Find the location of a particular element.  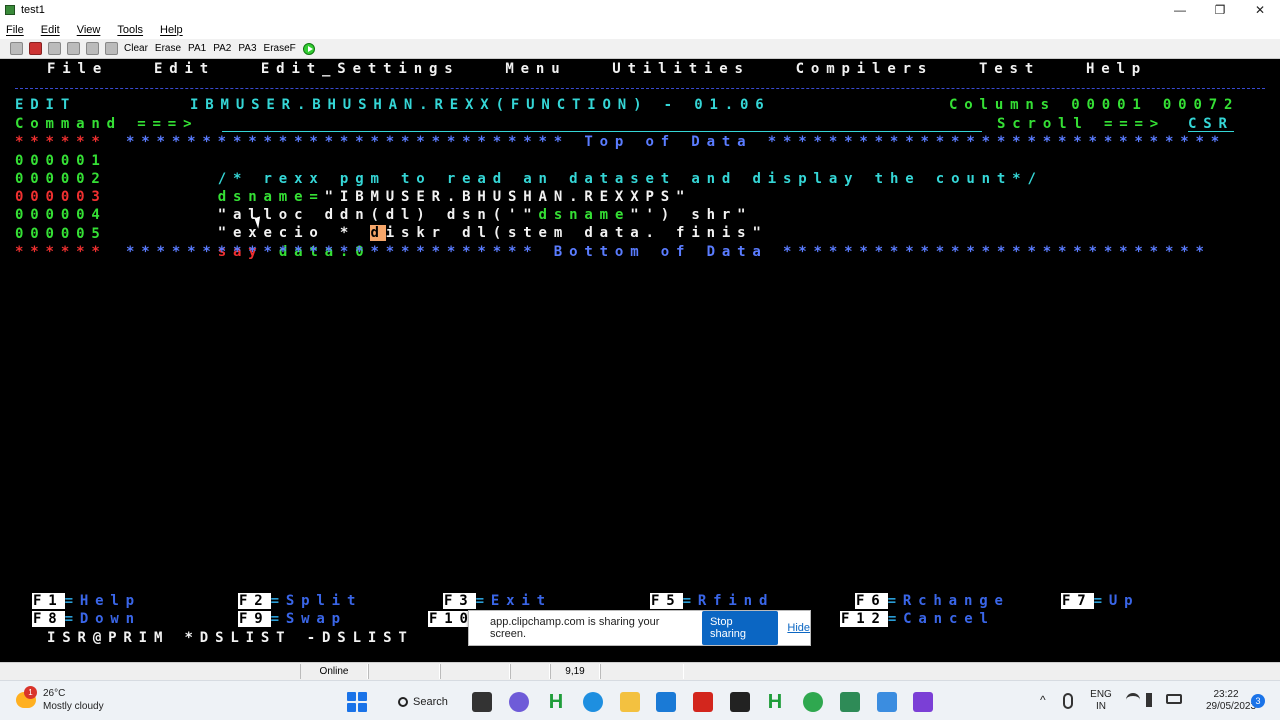

clock: 23:22 29/05/2023 is located at coordinates (1231, 701).